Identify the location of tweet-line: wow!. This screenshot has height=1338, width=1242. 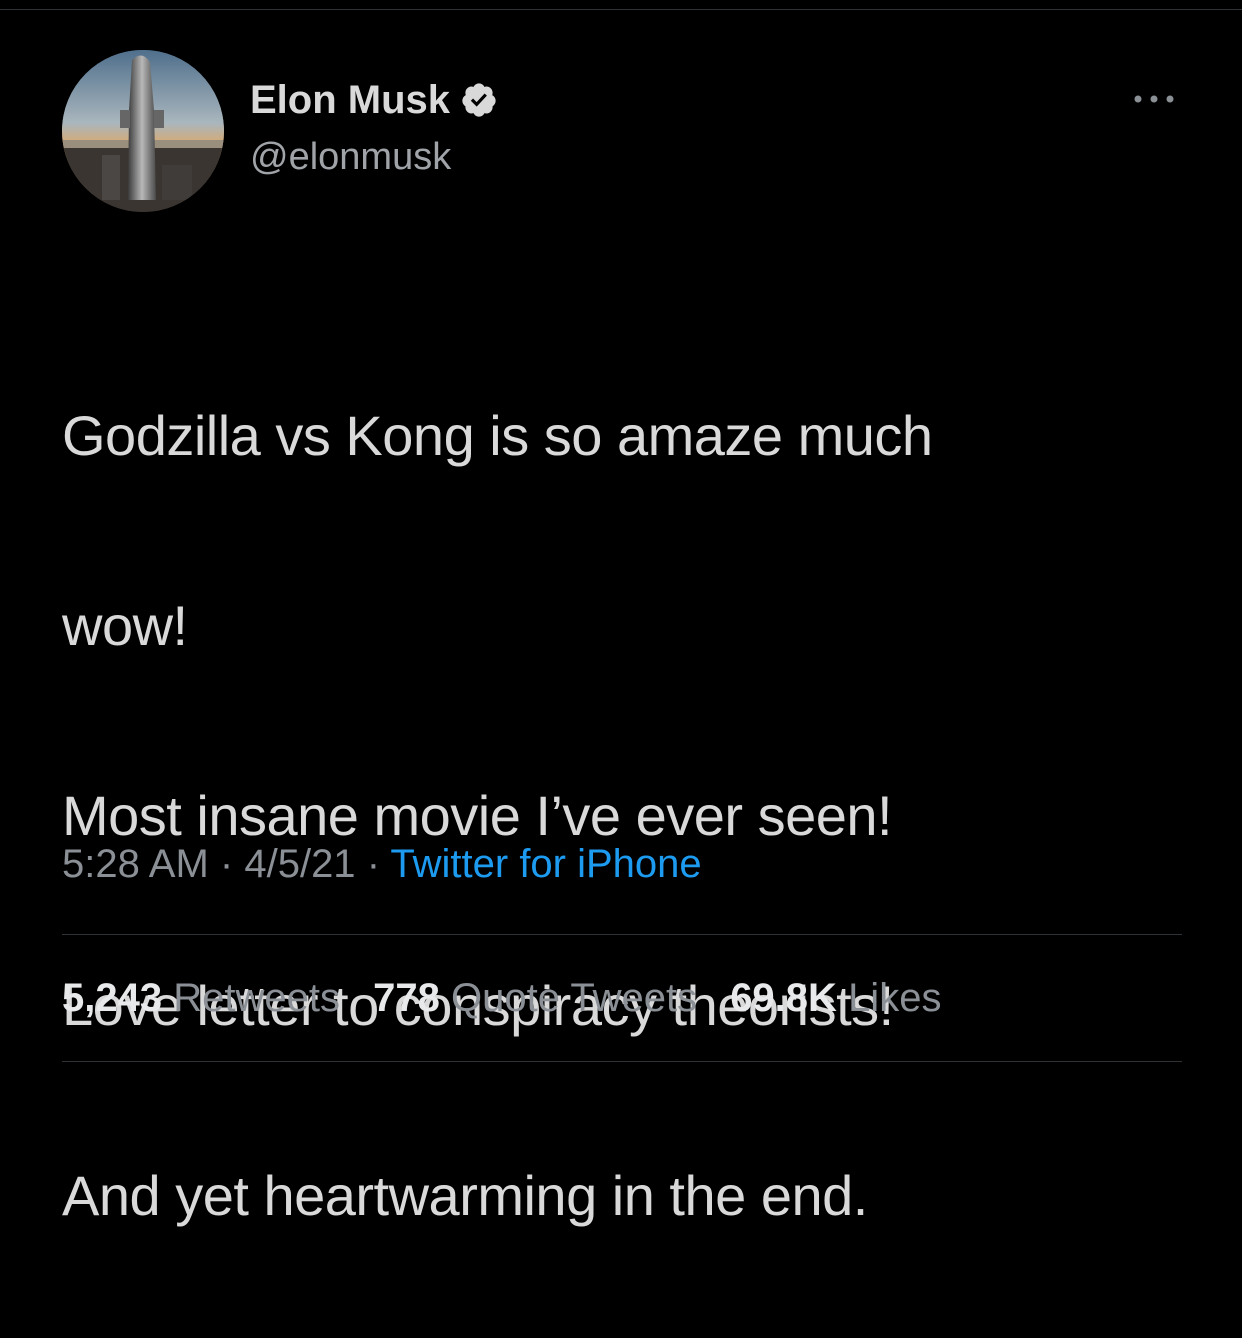
(125, 625).